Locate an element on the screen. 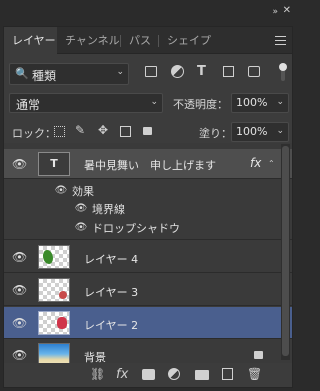 The width and height of the screenshot is (320, 391). blend-mode-value: 通常 is located at coordinates (28, 105).